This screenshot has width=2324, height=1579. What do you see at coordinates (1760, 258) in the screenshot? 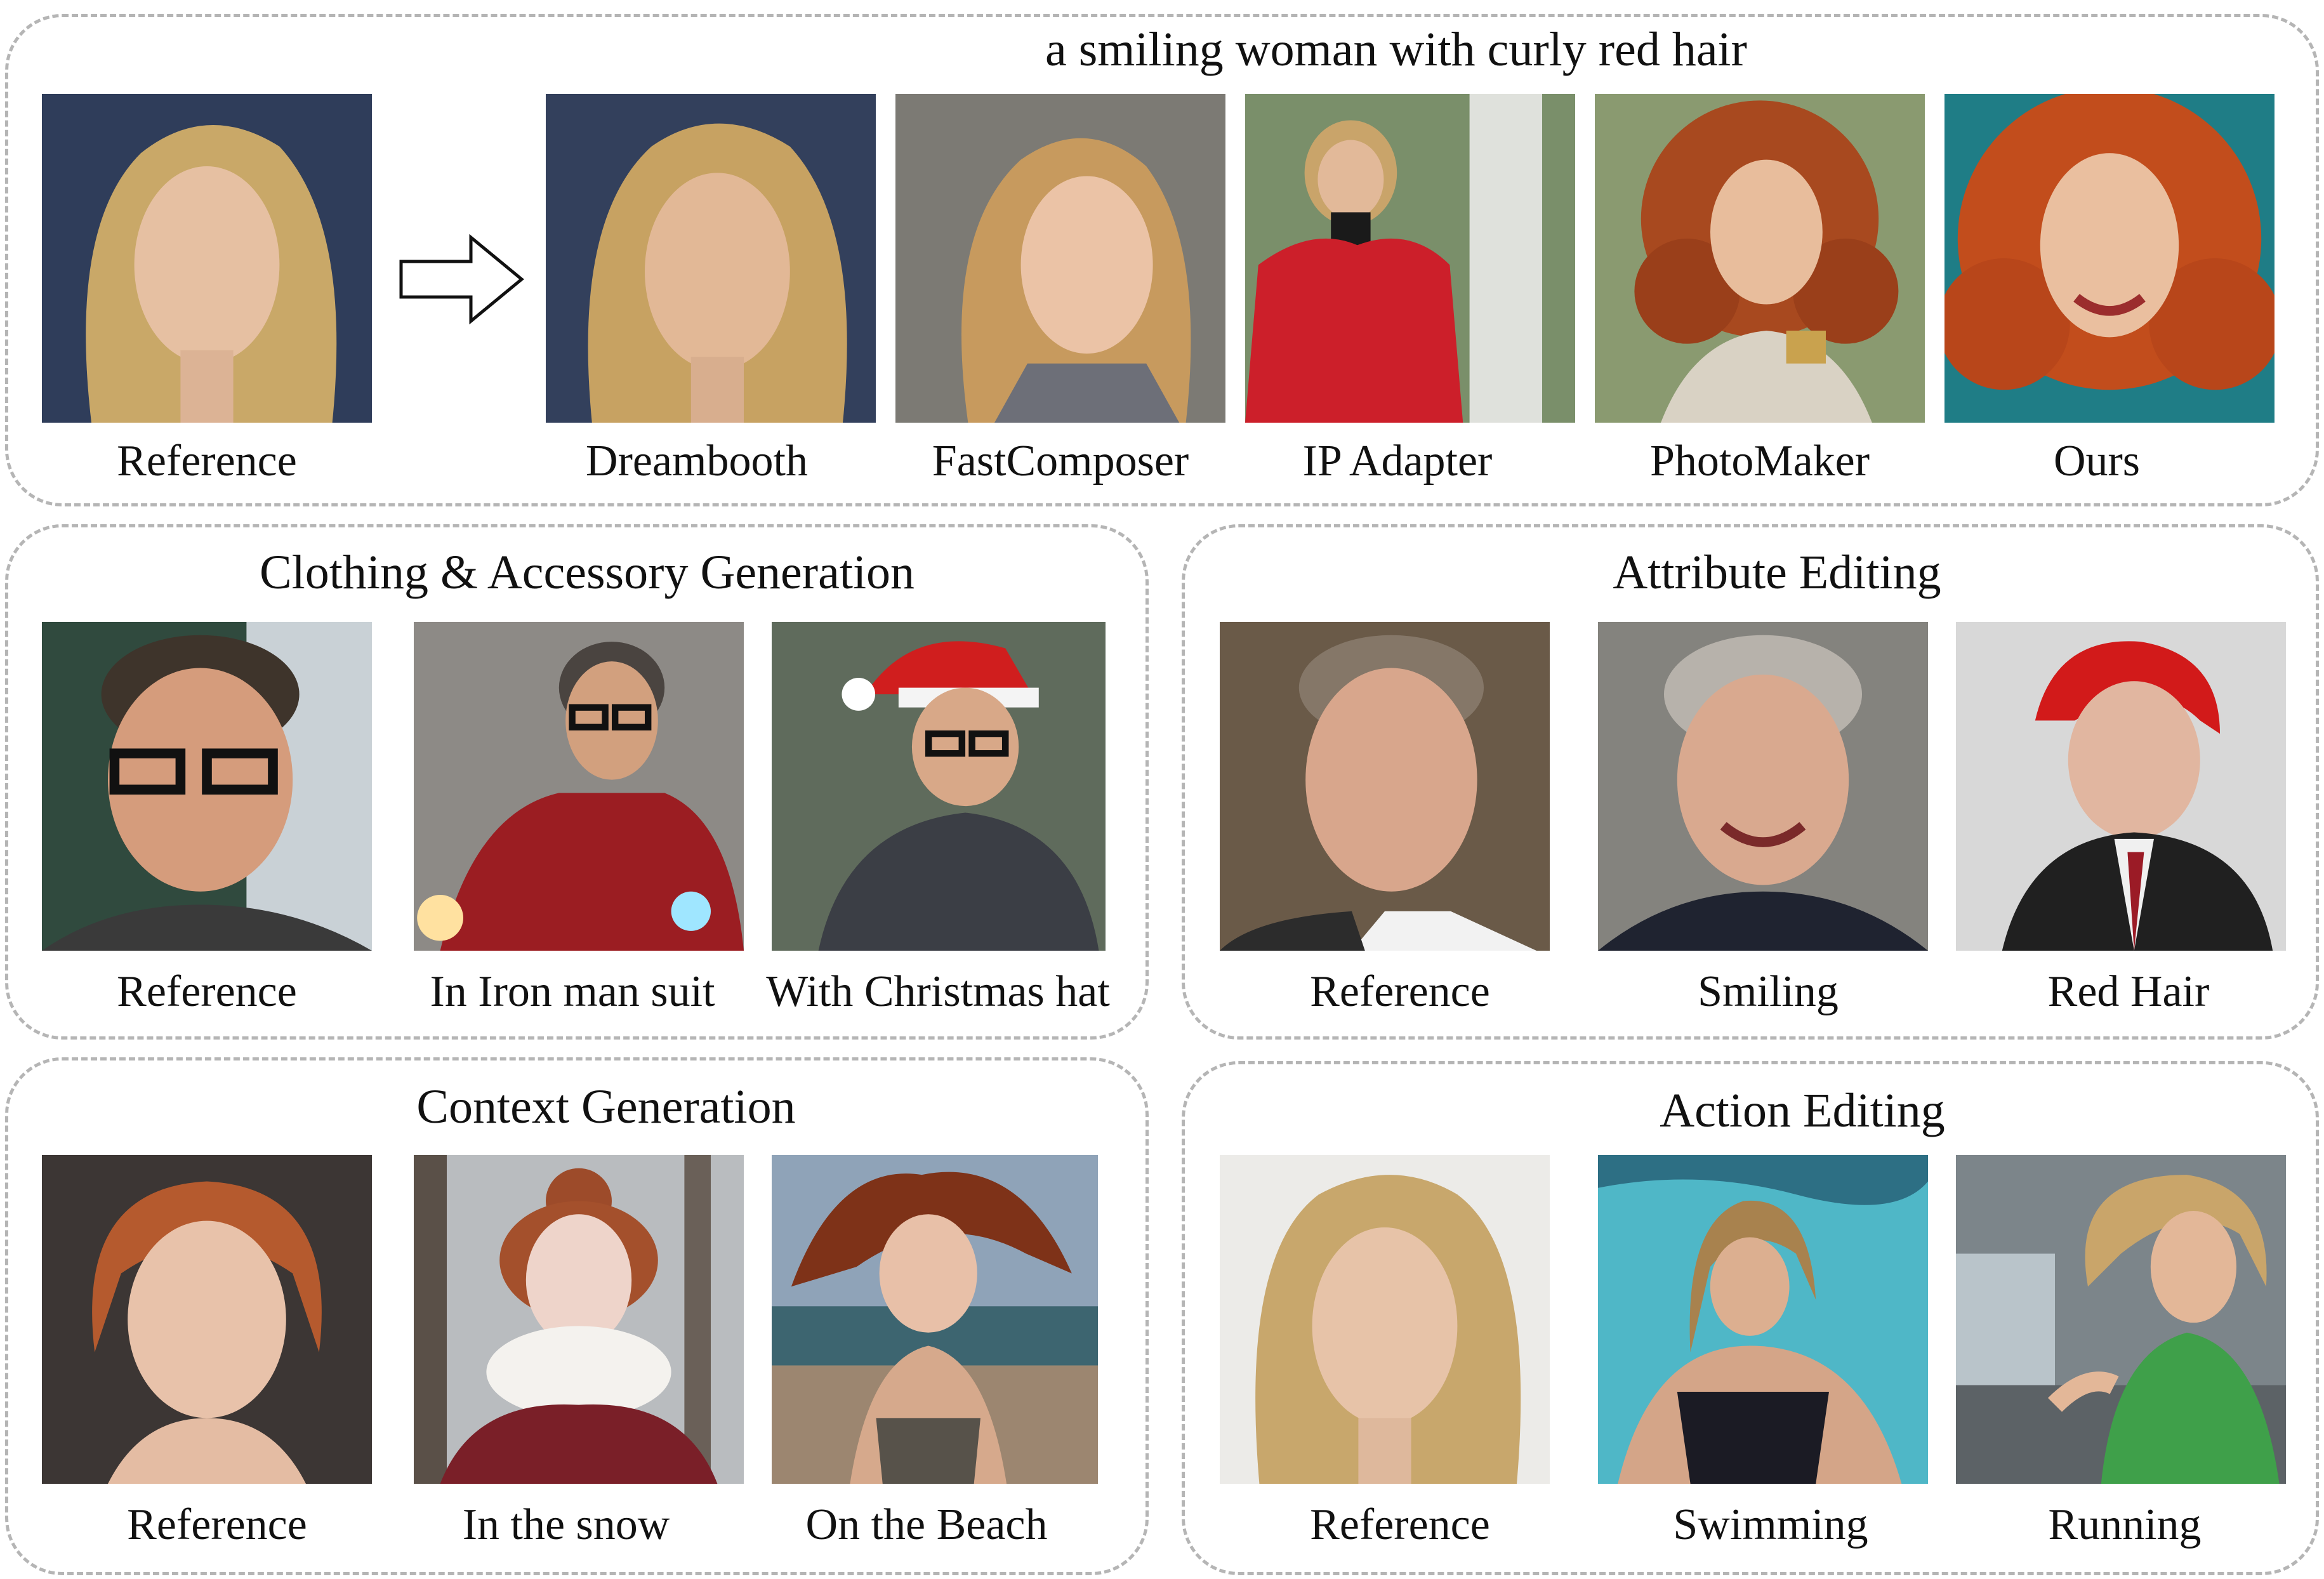
I see `photomaker-result-photo` at bounding box center [1760, 258].